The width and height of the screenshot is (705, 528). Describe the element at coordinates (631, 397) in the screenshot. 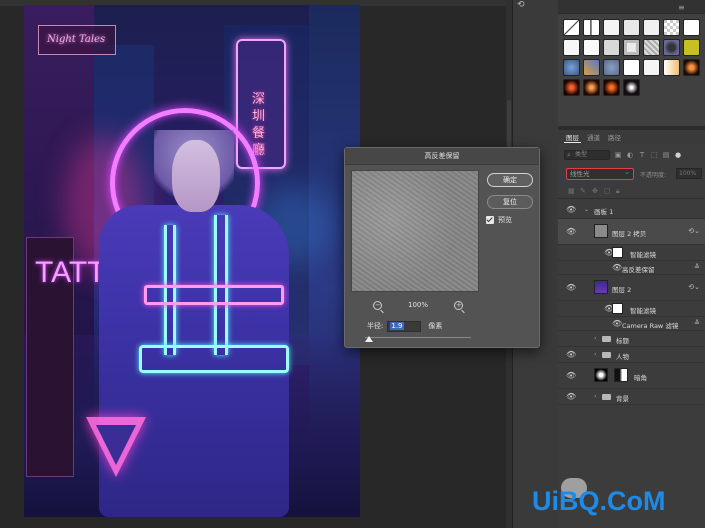

I see `layer-row-group-background: 👁︎ › 背景` at that location.